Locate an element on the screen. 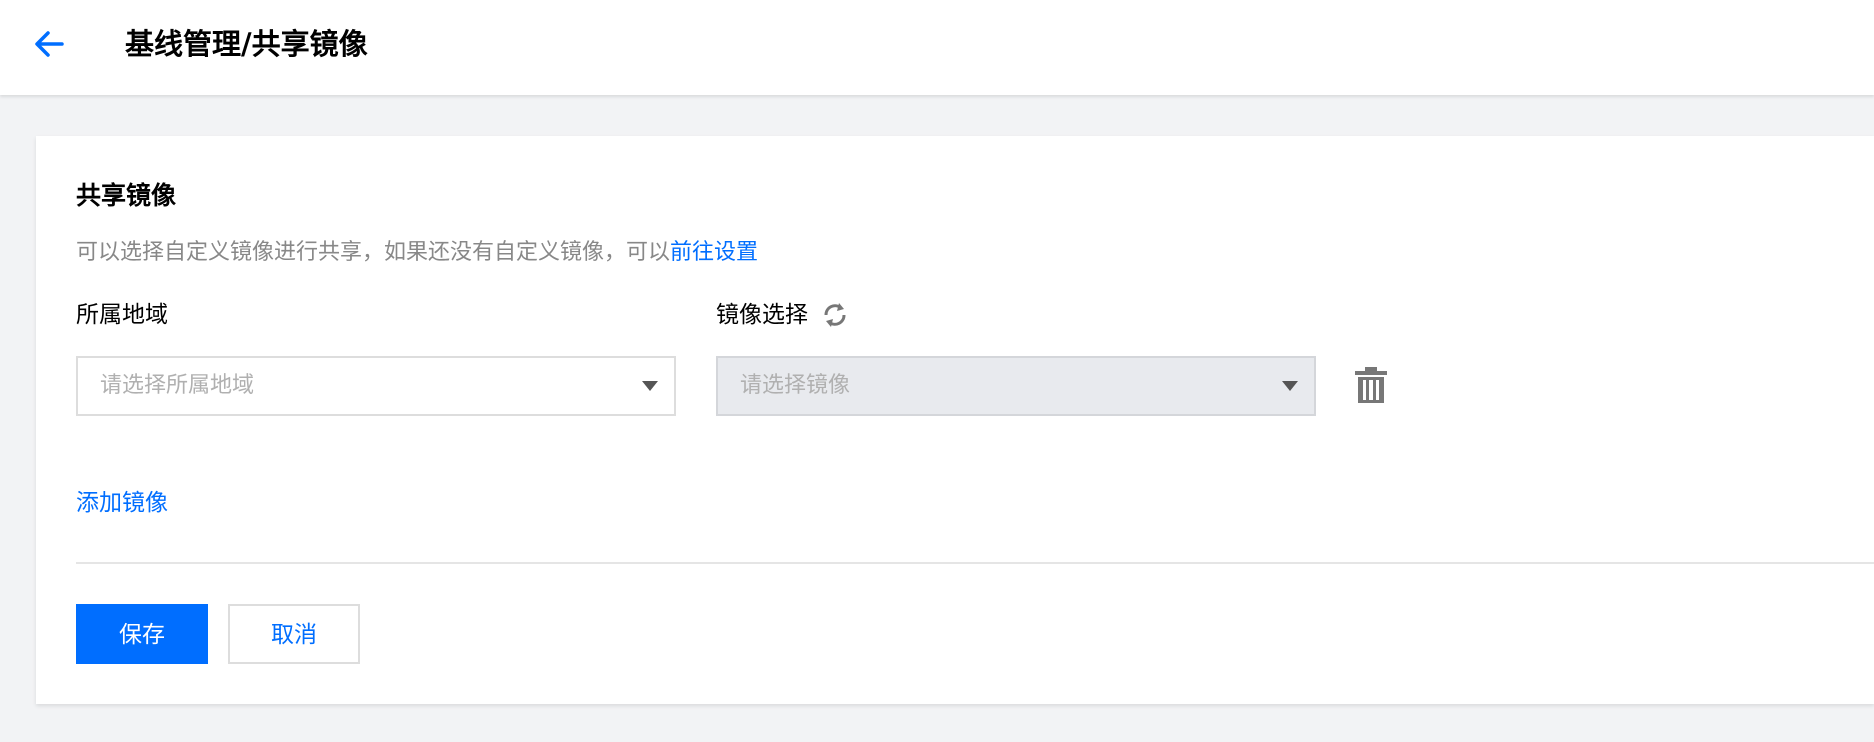 The image size is (1874, 742). refresh-icon is located at coordinates (835, 315).